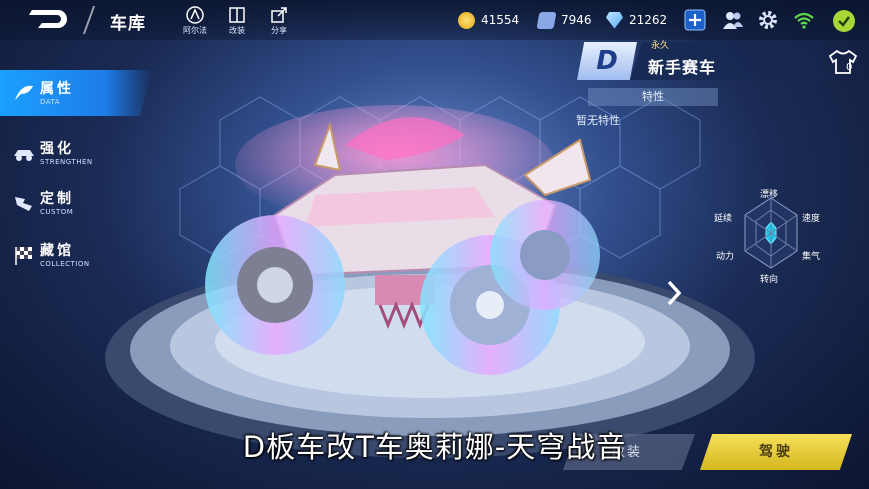 The width and height of the screenshot is (869, 489). What do you see at coordinates (24, 92) in the screenshot?
I see `stats-icon` at bounding box center [24, 92].